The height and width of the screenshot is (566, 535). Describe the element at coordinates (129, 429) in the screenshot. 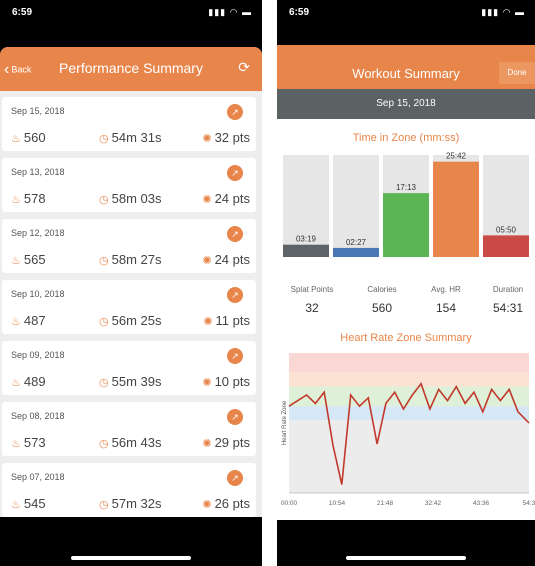

I see `workout-card: Sep 08, 2018 ↗ ♨ 573 ◷ 56m 43s ✺ 29 pts` at that location.